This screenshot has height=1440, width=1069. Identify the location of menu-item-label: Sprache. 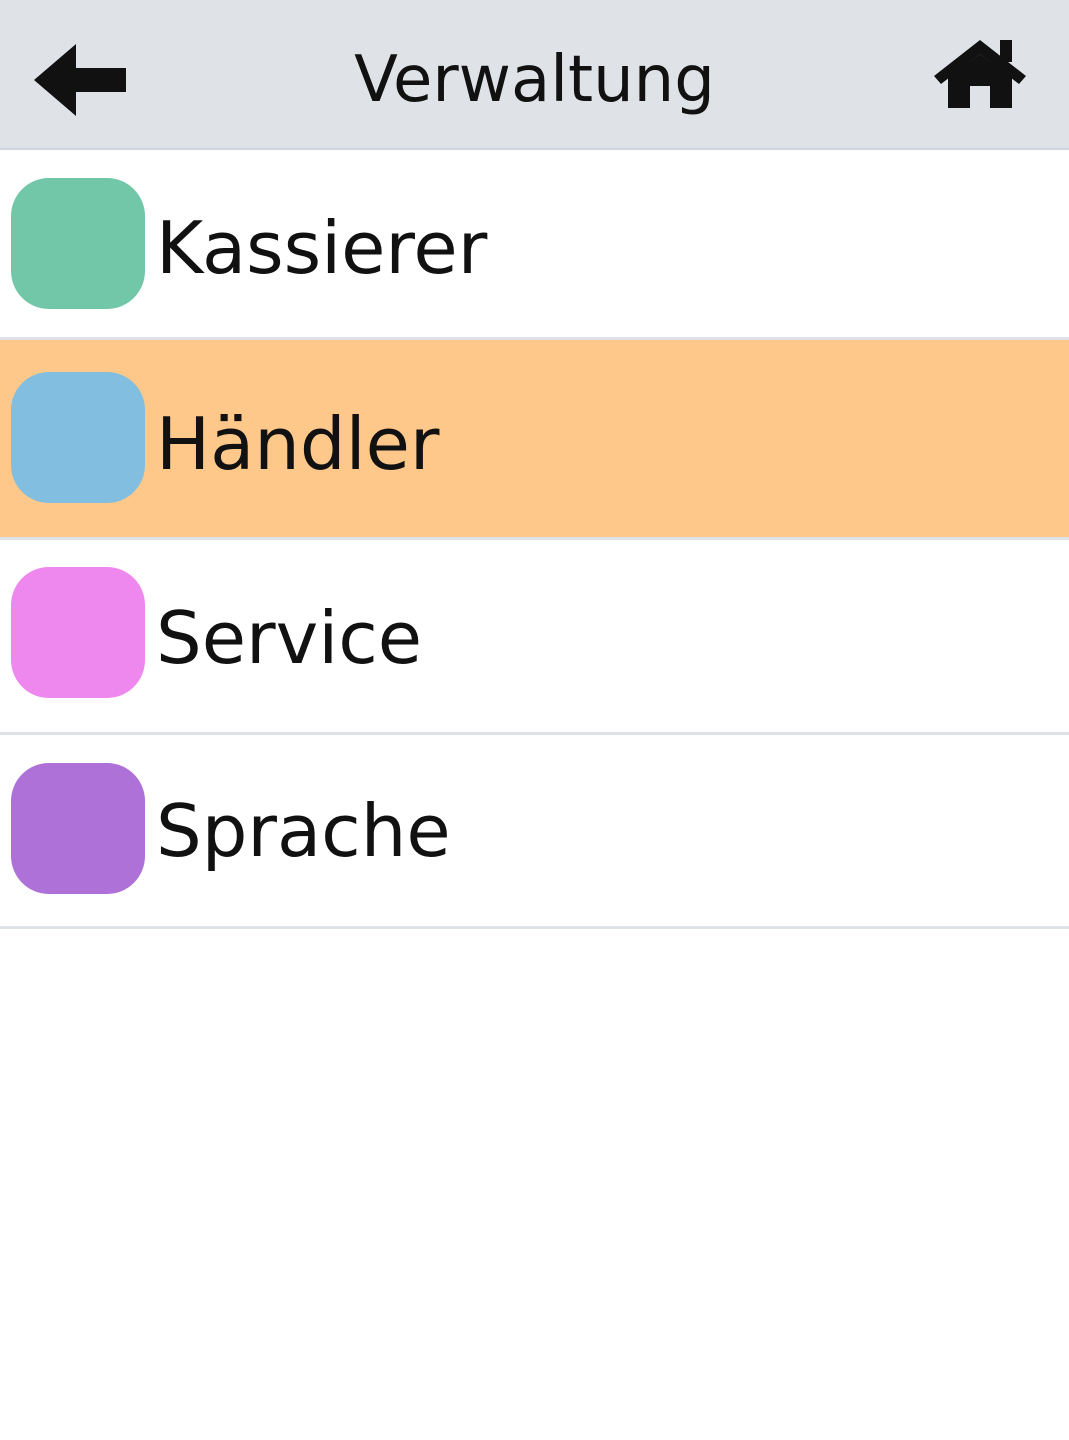
(303, 831).